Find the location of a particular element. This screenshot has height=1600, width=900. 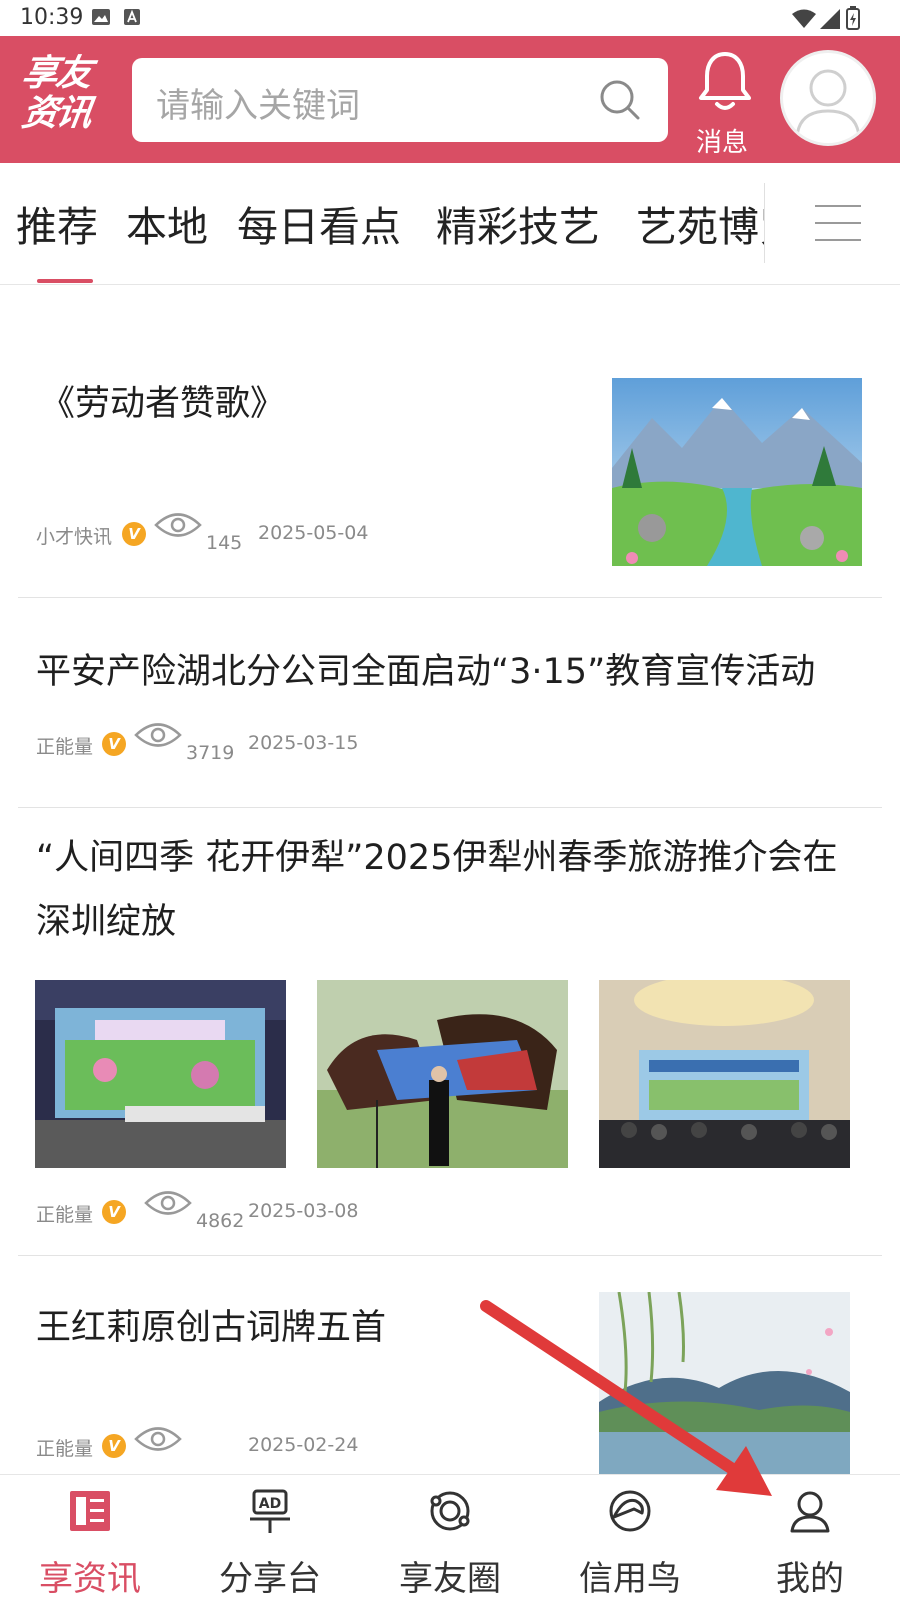

search-input: 请输入关键词 is located at coordinates (400, 100).